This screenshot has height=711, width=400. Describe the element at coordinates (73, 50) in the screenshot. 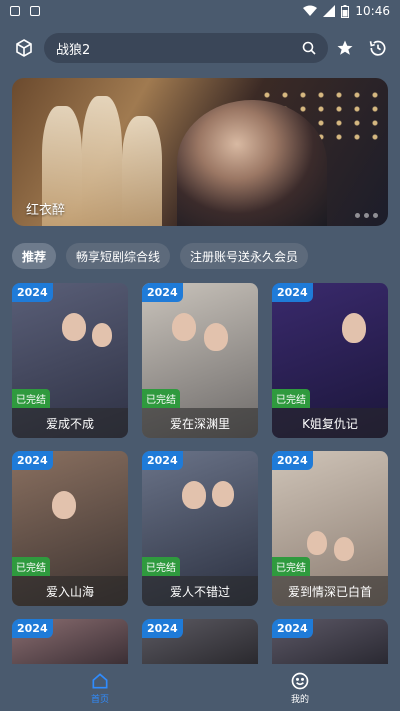

I see `search-value: 战狼2` at that location.